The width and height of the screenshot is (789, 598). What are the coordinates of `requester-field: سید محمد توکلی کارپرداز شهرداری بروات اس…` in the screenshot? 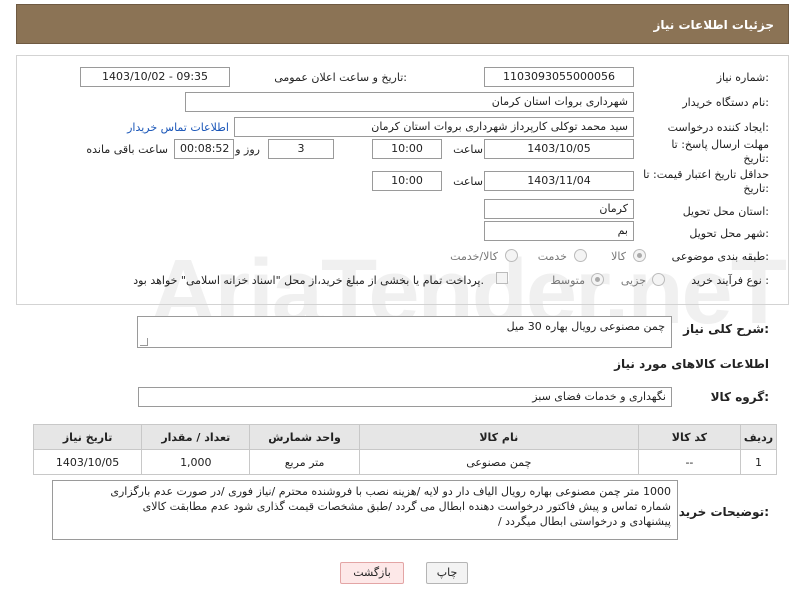 It's located at (434, 127).